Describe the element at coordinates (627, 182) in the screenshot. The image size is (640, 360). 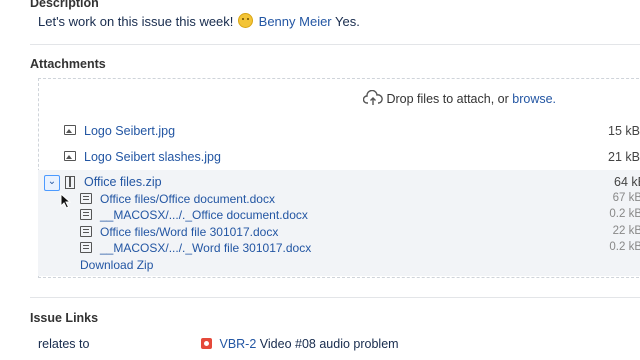
I see `zip-file-size: 64 kB` at that location.